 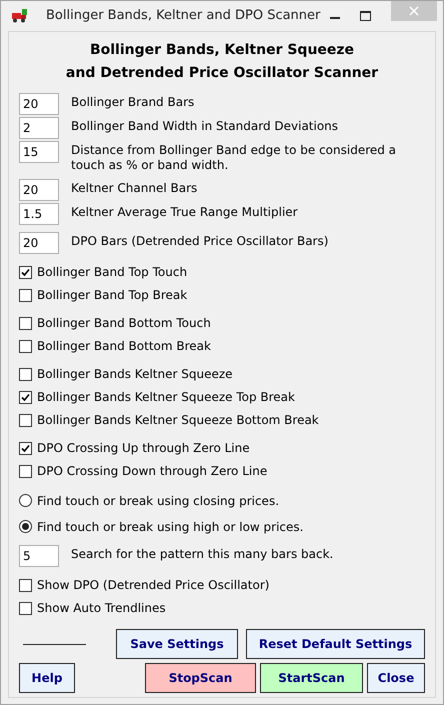 What do you see at coordinates (39, 214) in the screenshot?
I see `number-field: 1.5` at bounding box center [39, 214].